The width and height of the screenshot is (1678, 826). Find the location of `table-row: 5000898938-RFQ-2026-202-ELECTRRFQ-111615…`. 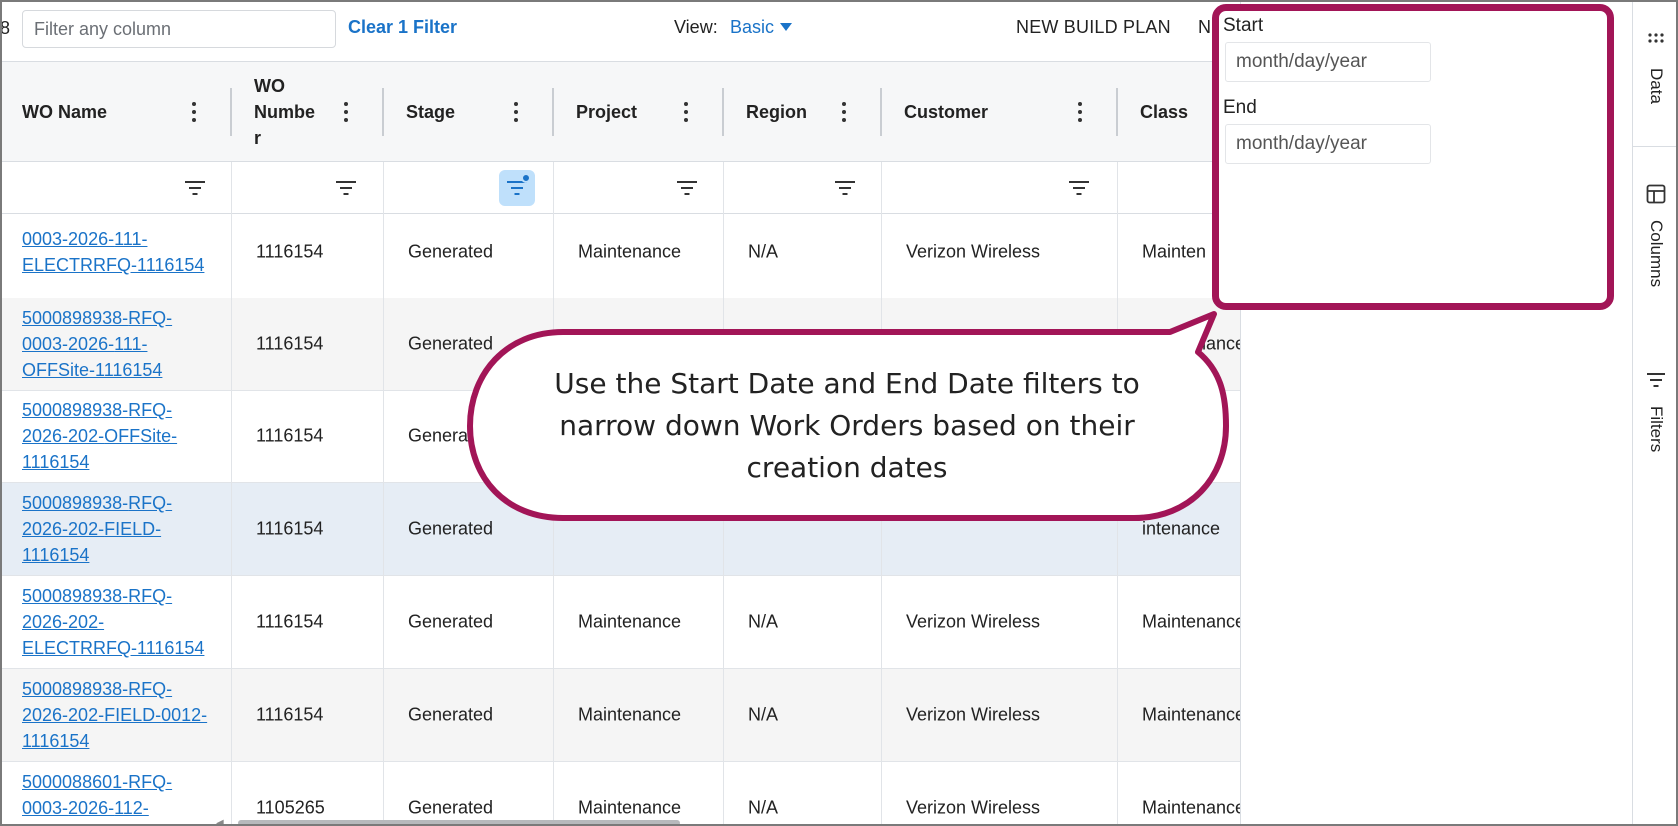

table-row: 5000898938-RFQ-2026-202-ELECTRRFQ-111615… is located at coordinates (620, 622).